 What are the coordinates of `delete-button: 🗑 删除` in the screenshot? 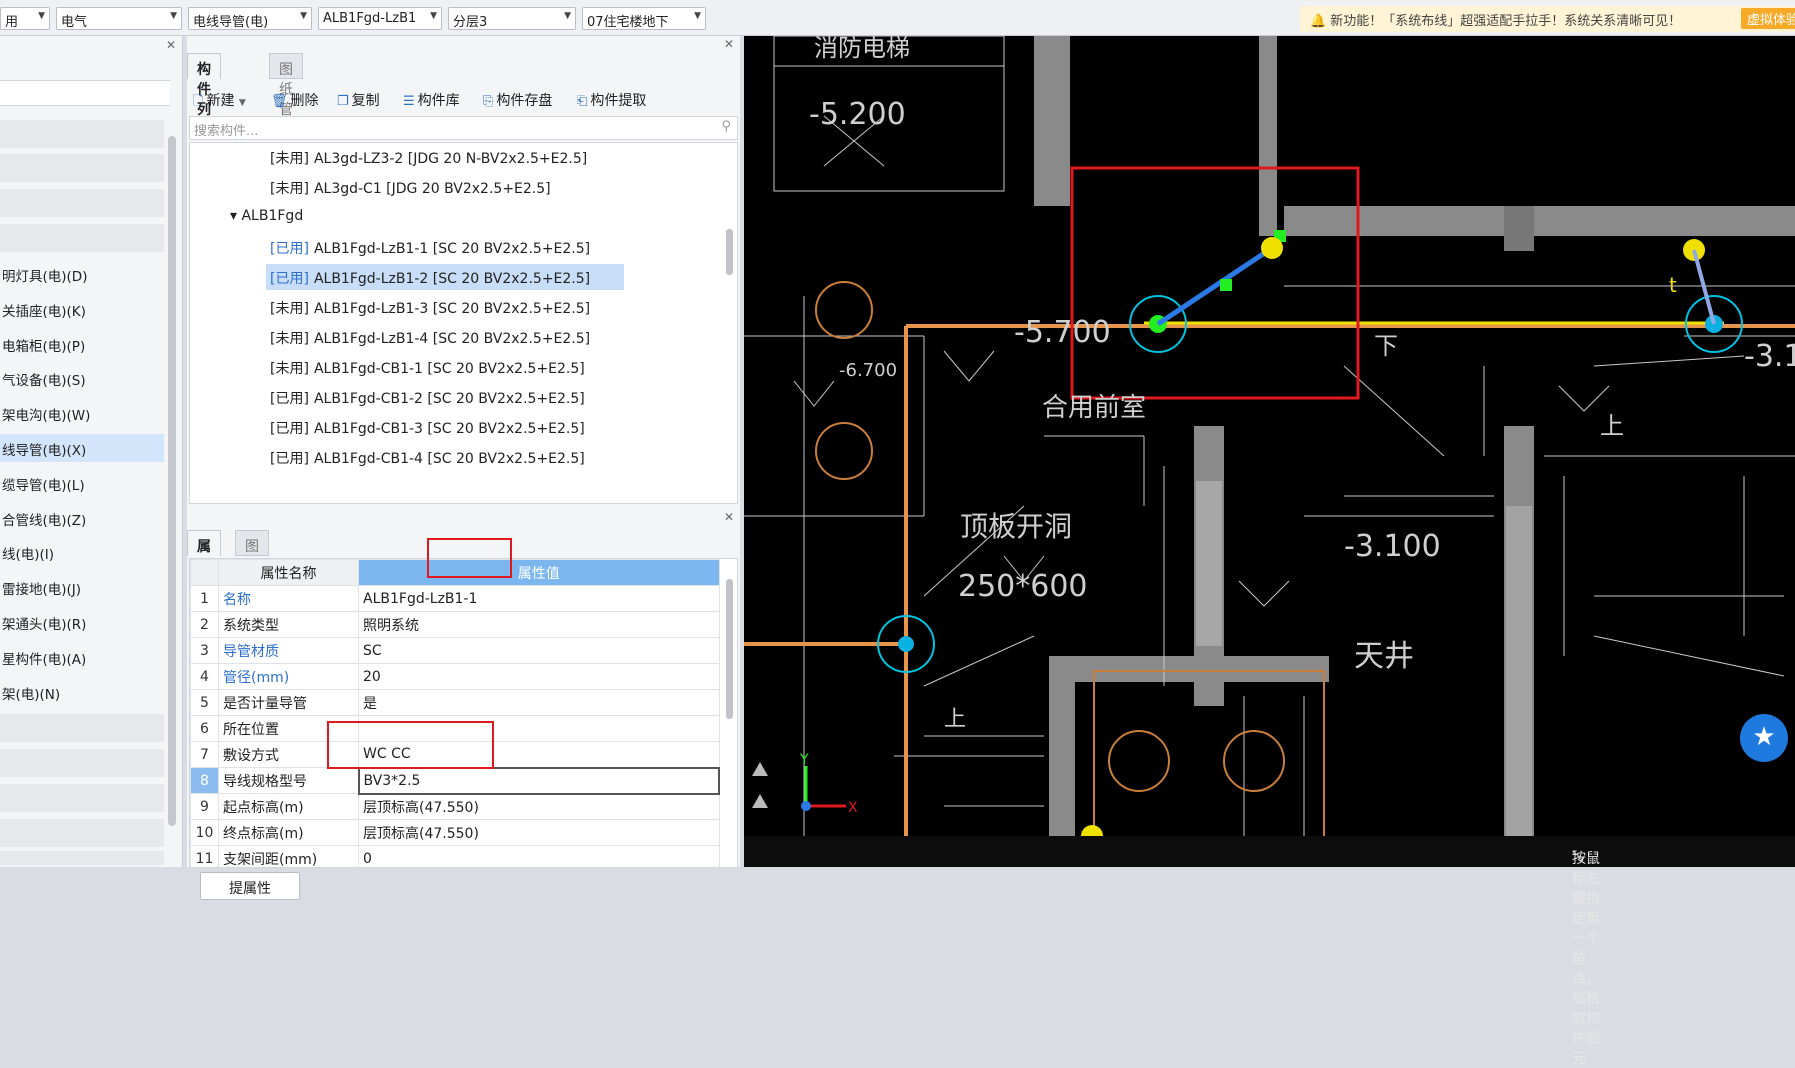 It's located at (295, 100).